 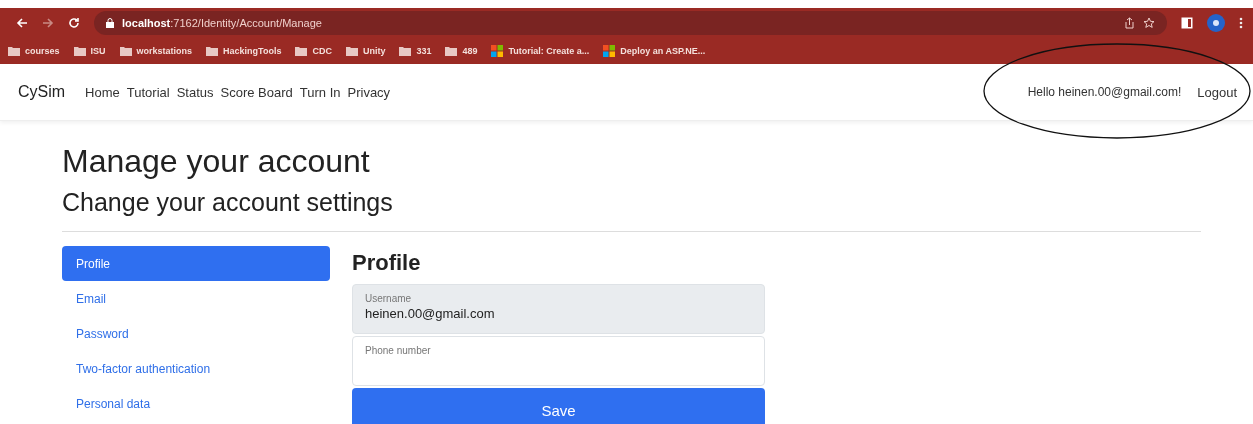 I want to click on page-subtitle: Change your account settings, so click(x=228, y=202).